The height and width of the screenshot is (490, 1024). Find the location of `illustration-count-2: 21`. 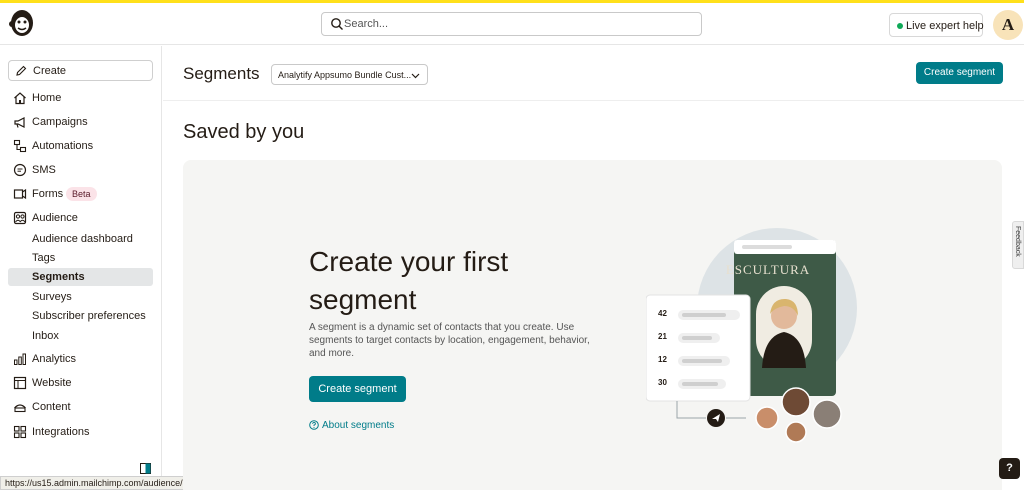

illustration-count-2: 21 is located at coordinates (662, 336).